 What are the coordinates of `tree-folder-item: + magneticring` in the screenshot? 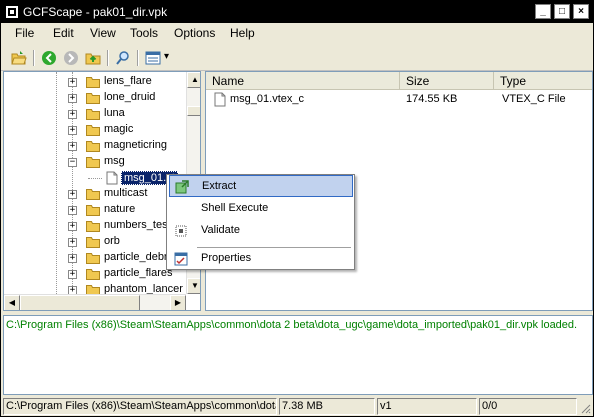 It's located at (102, 146).